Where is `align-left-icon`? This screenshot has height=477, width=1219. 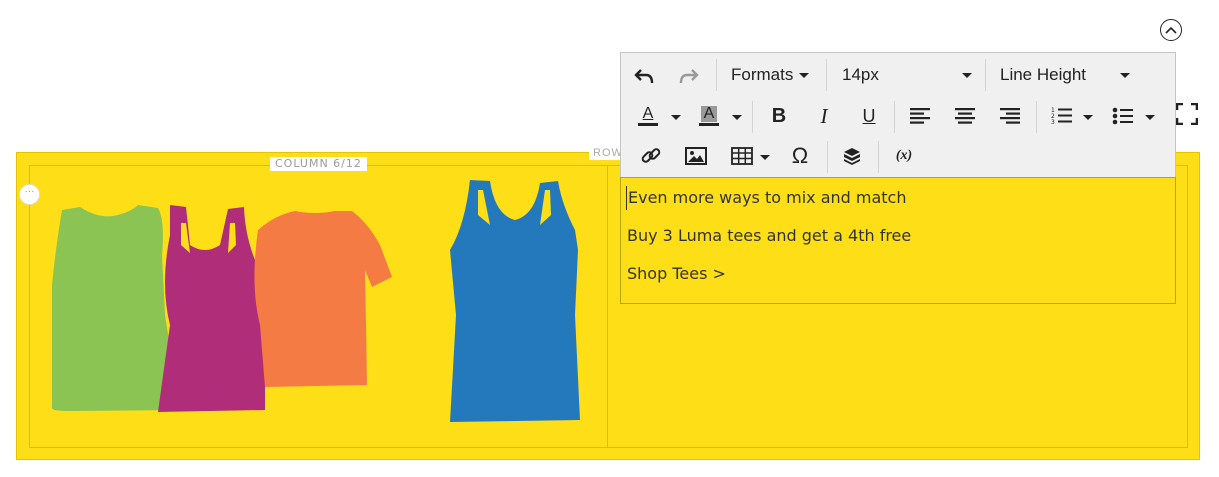 align-left-icon is located at coordinates (920, 116).